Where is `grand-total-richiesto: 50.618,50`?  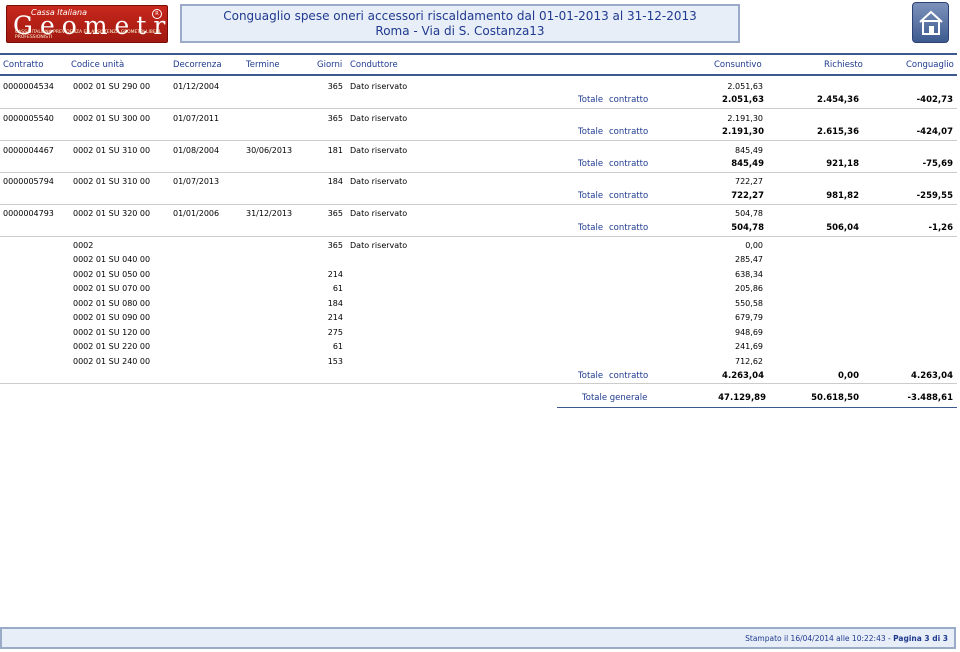 grand-total-richiesto: 50.618,50 is located at coordinates (835, 398).